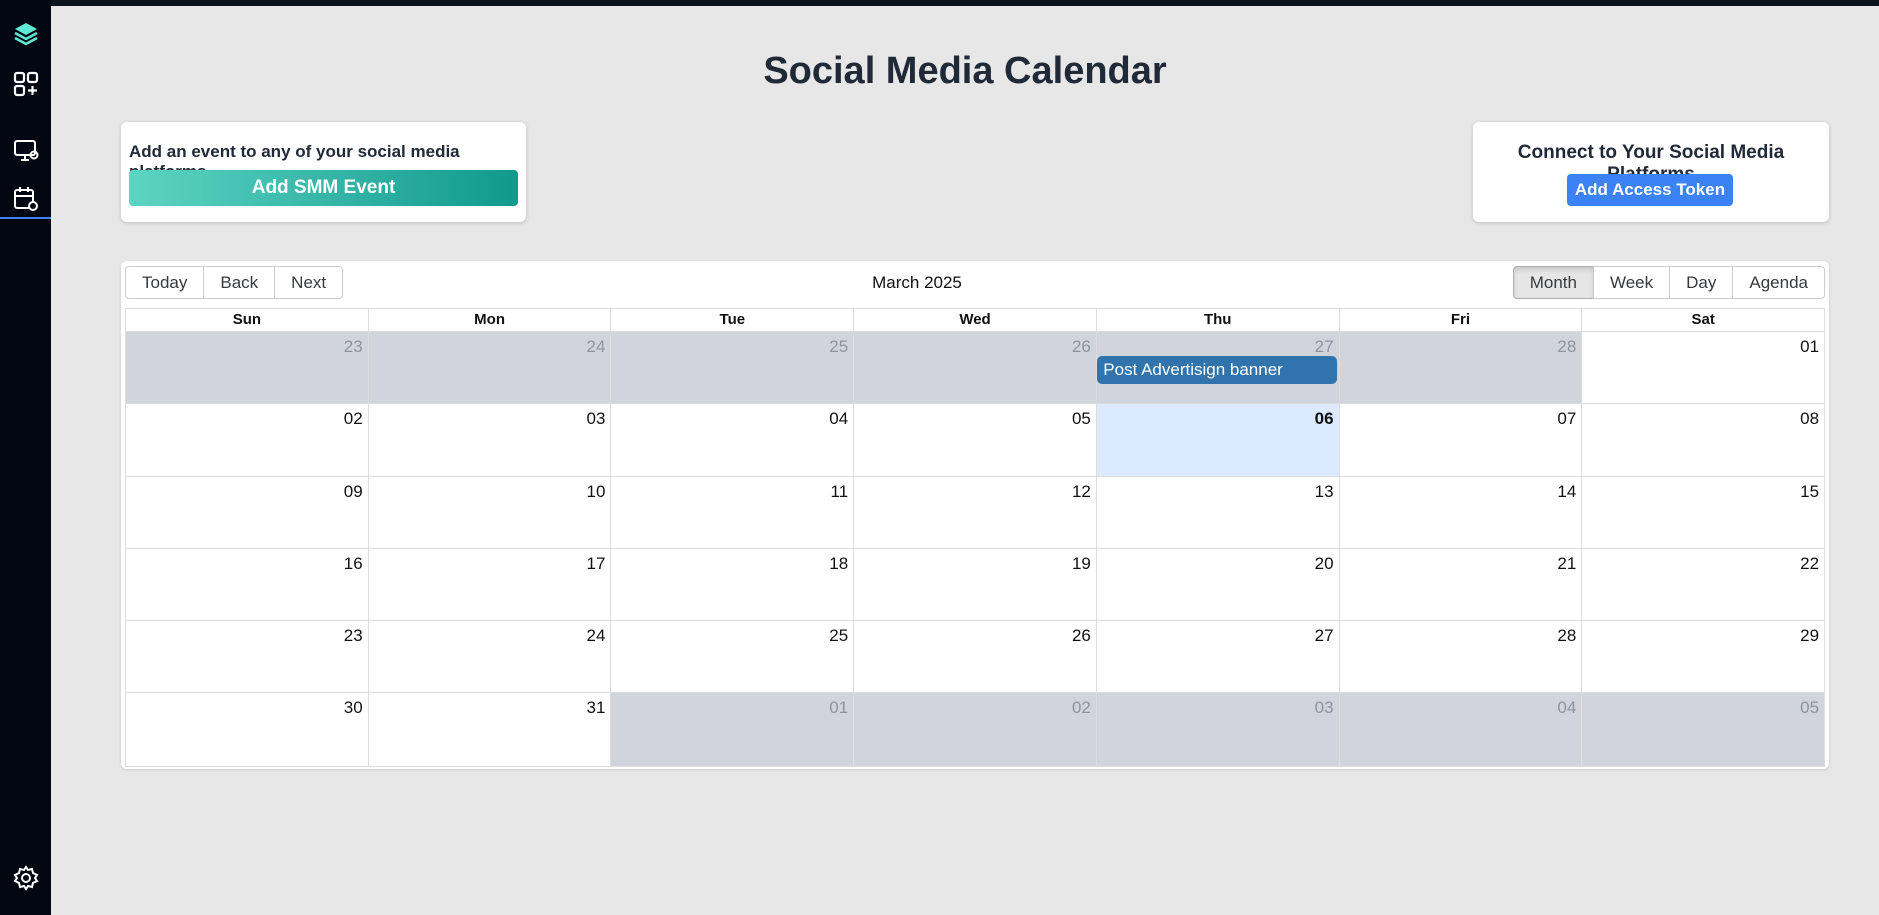  Describe the element at coordinates (596, 492) in the screenshot. I see `date-number: 10` at that location.